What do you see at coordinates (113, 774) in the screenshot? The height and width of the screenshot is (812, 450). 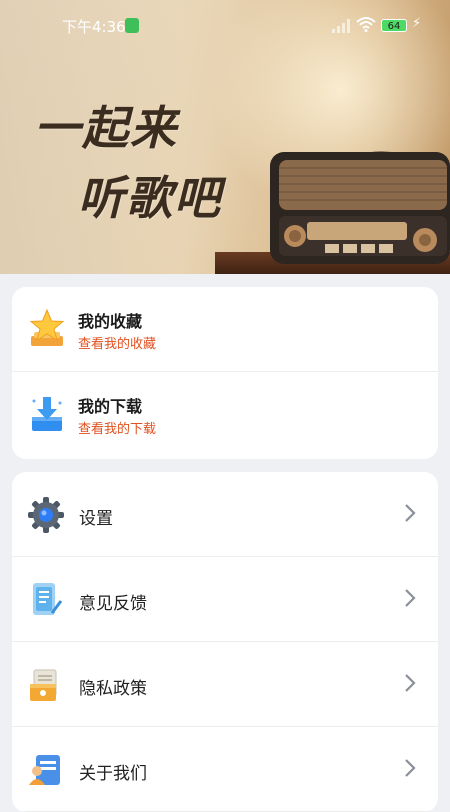 I see `menu-item-label: 关于我们` at bounding box center [113, 774].